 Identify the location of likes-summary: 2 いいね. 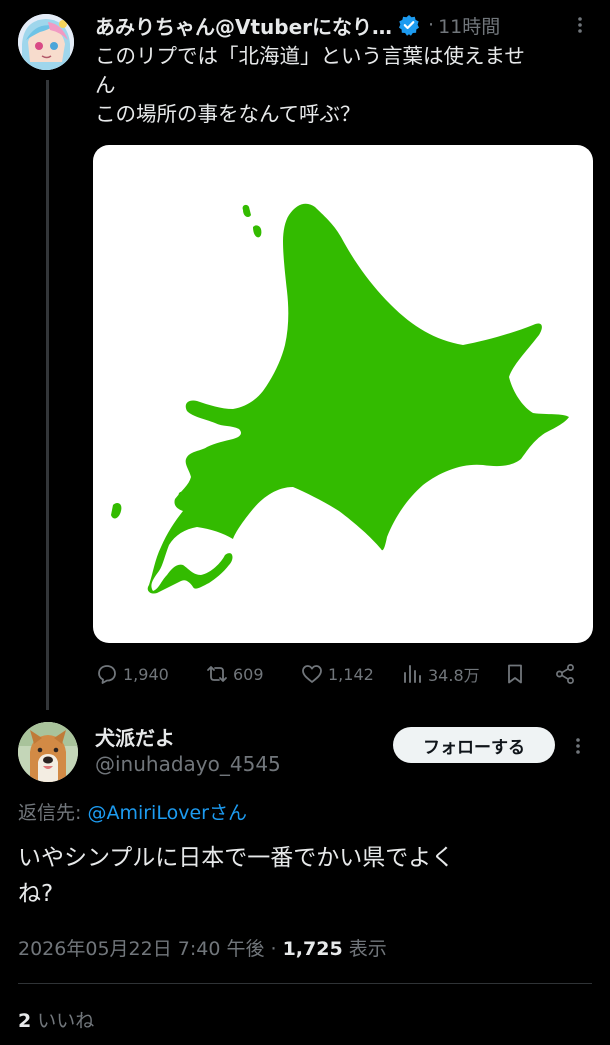
(56, 1019).